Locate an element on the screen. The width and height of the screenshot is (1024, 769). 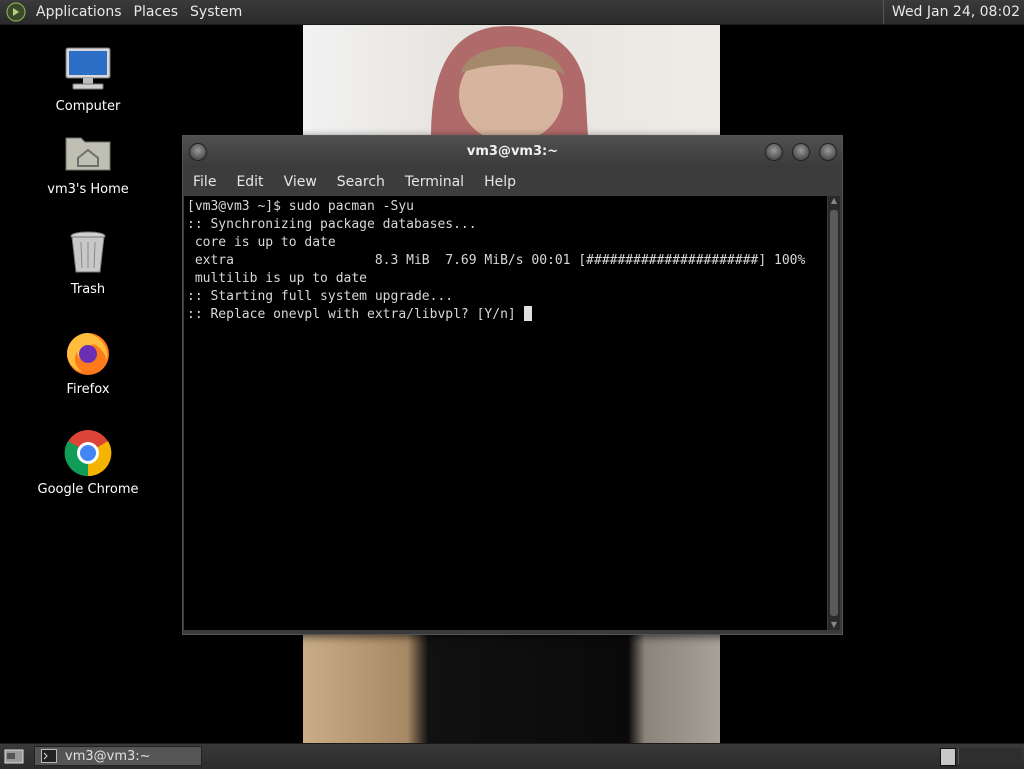
trash-icon is located at coordinates (88, 253).